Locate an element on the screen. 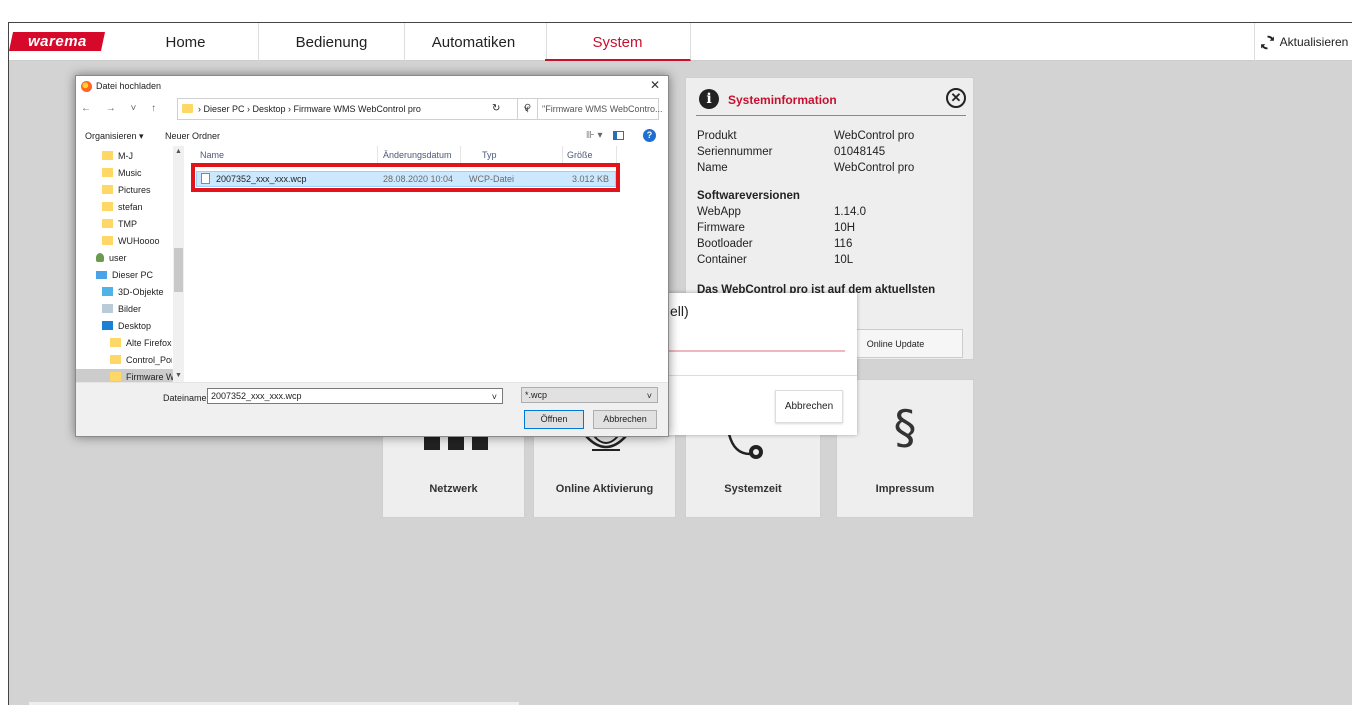 The width and height of the screenshot is (1352, 705). column-header-size: Größe is located at coordinates (580, 155).